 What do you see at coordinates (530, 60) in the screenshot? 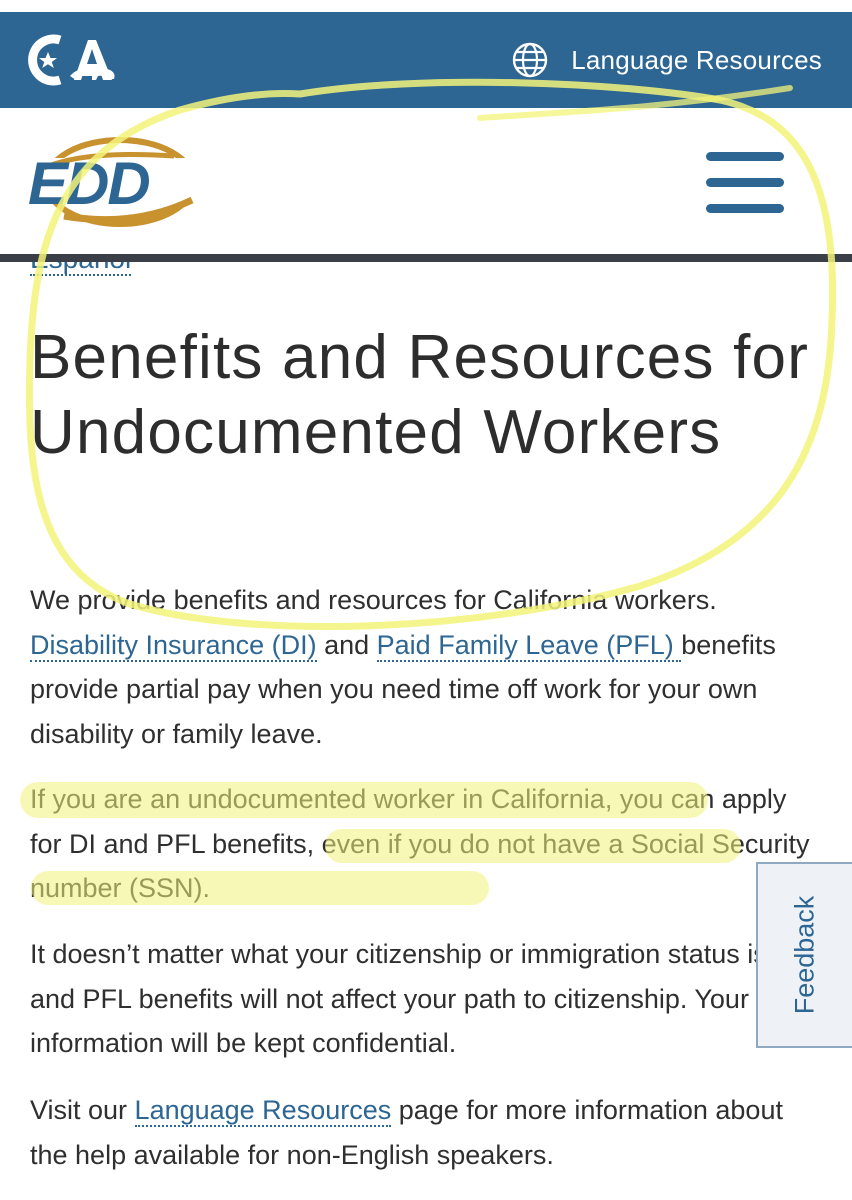
I see `globe-icon` at bounding box center [530, 60].